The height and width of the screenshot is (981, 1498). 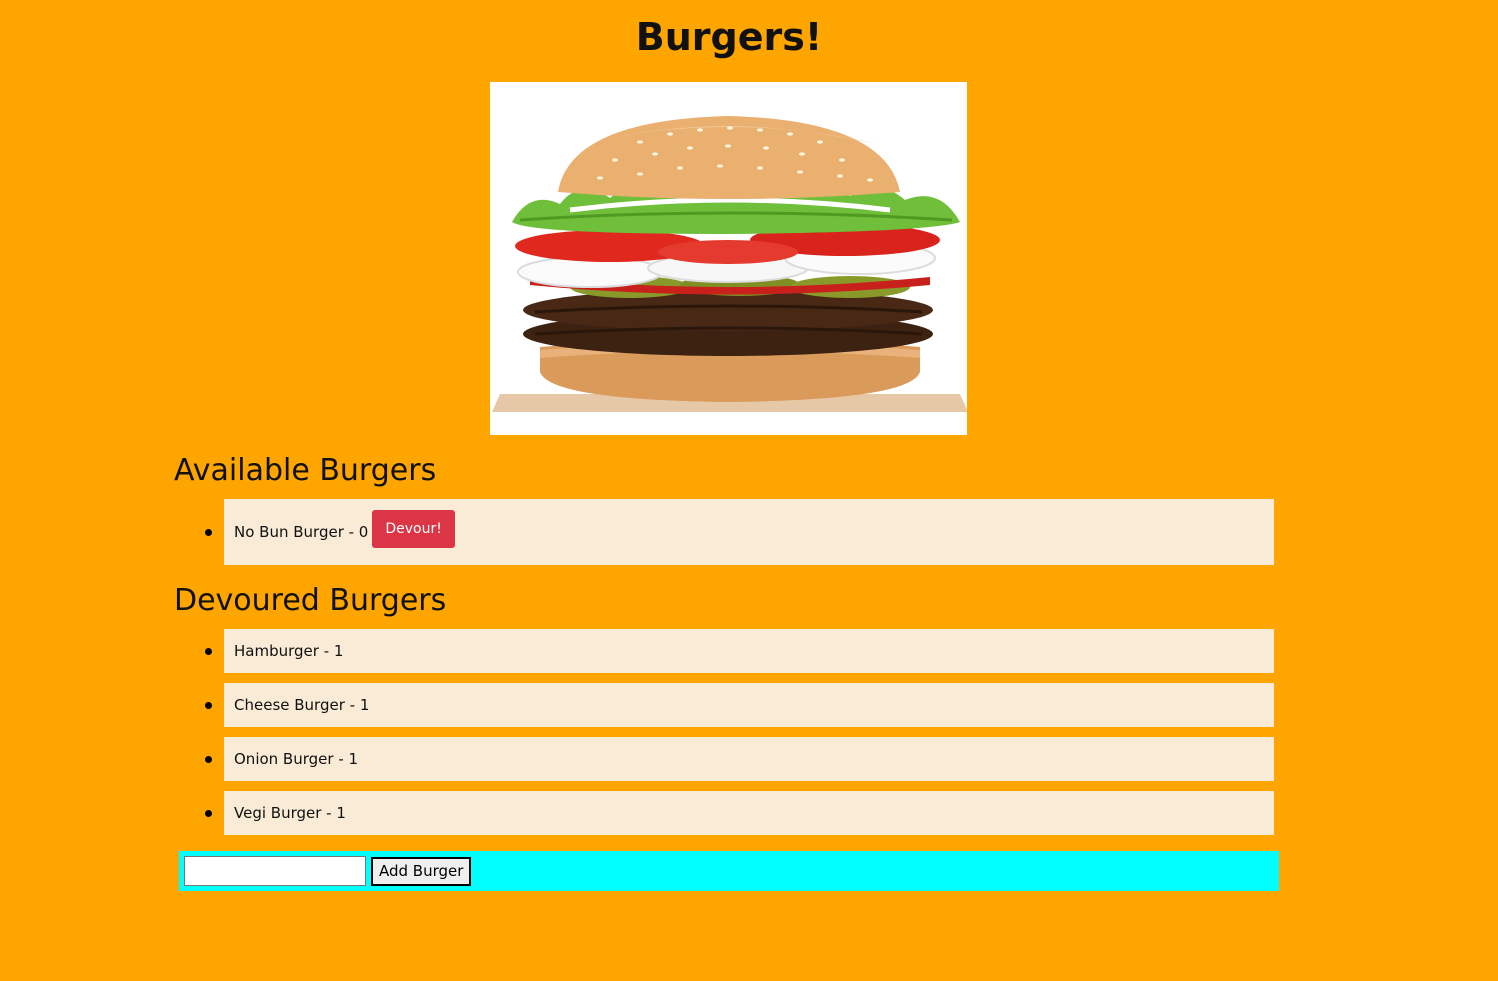 I want to click on list-item: Onion Burger - 1, so click(x=739, y=759).